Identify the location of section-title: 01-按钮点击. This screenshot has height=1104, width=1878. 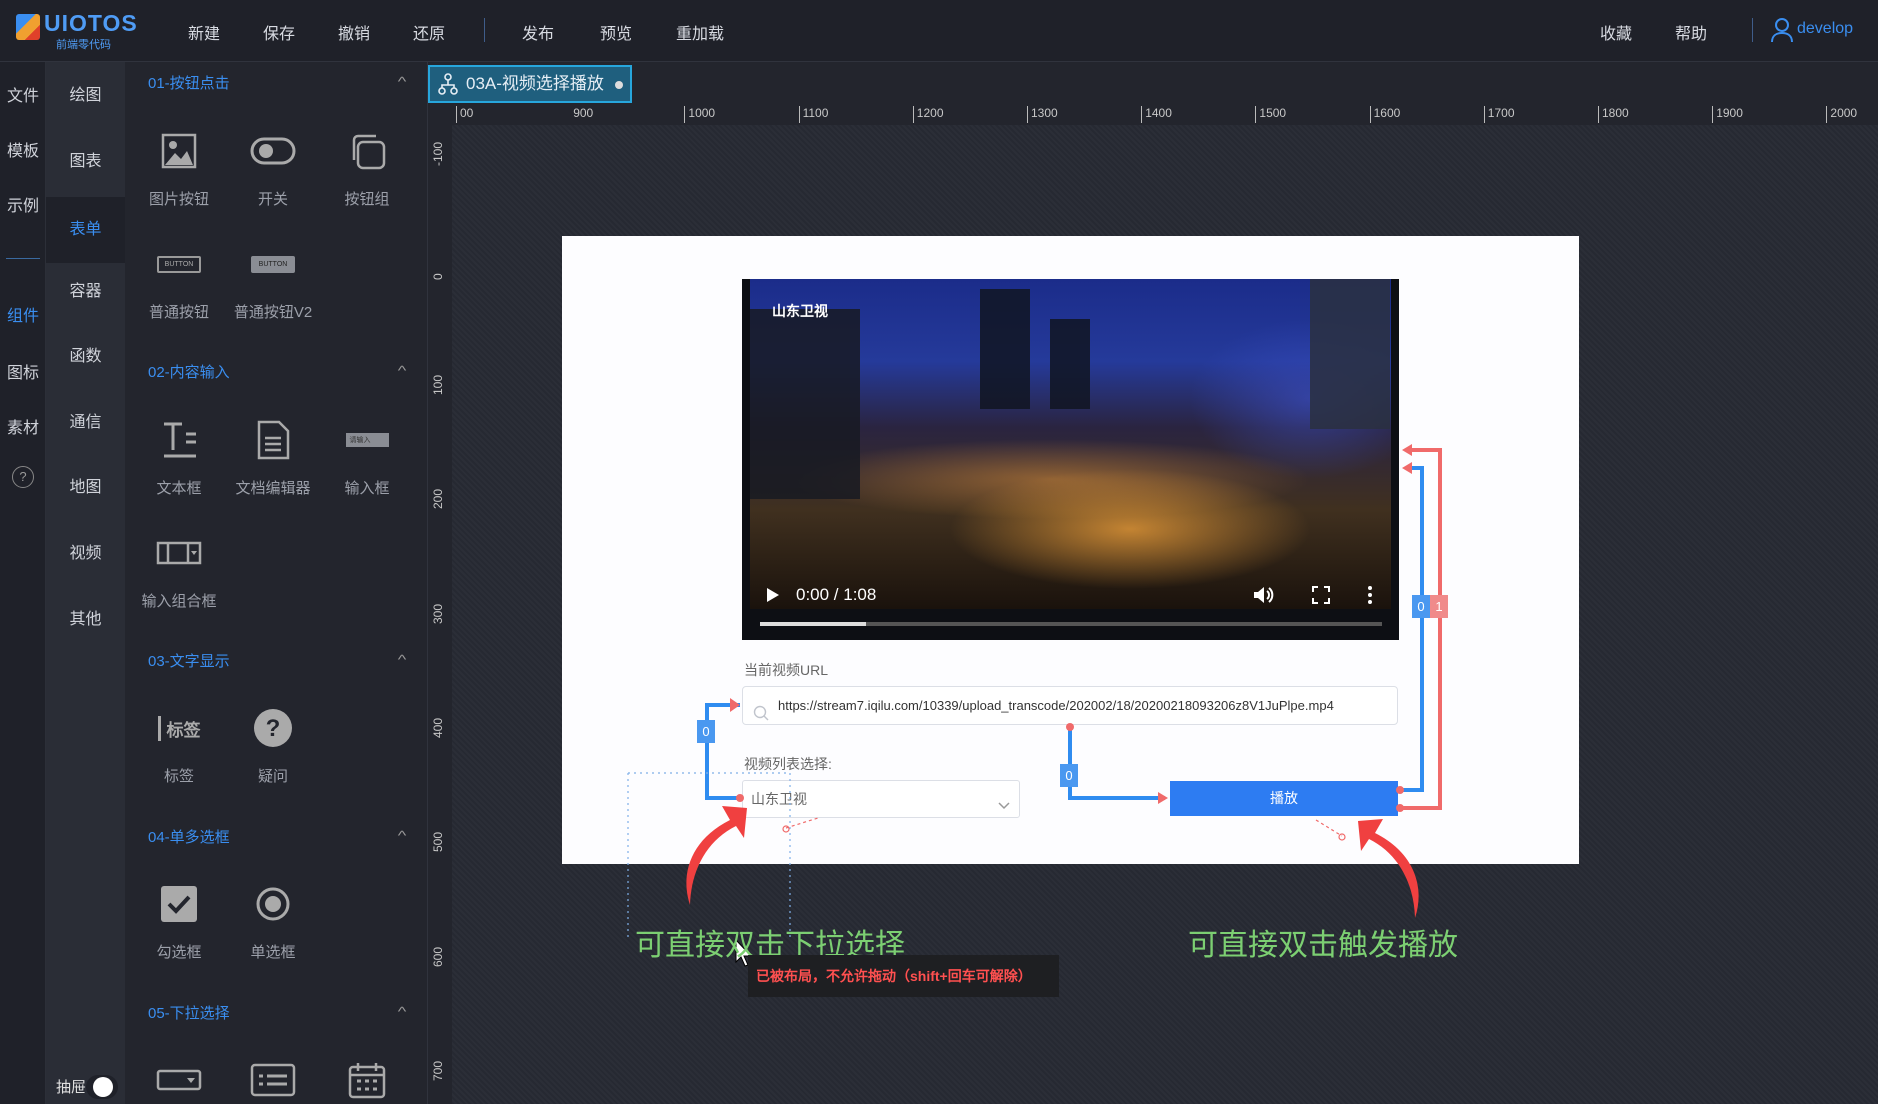
(189, 82).